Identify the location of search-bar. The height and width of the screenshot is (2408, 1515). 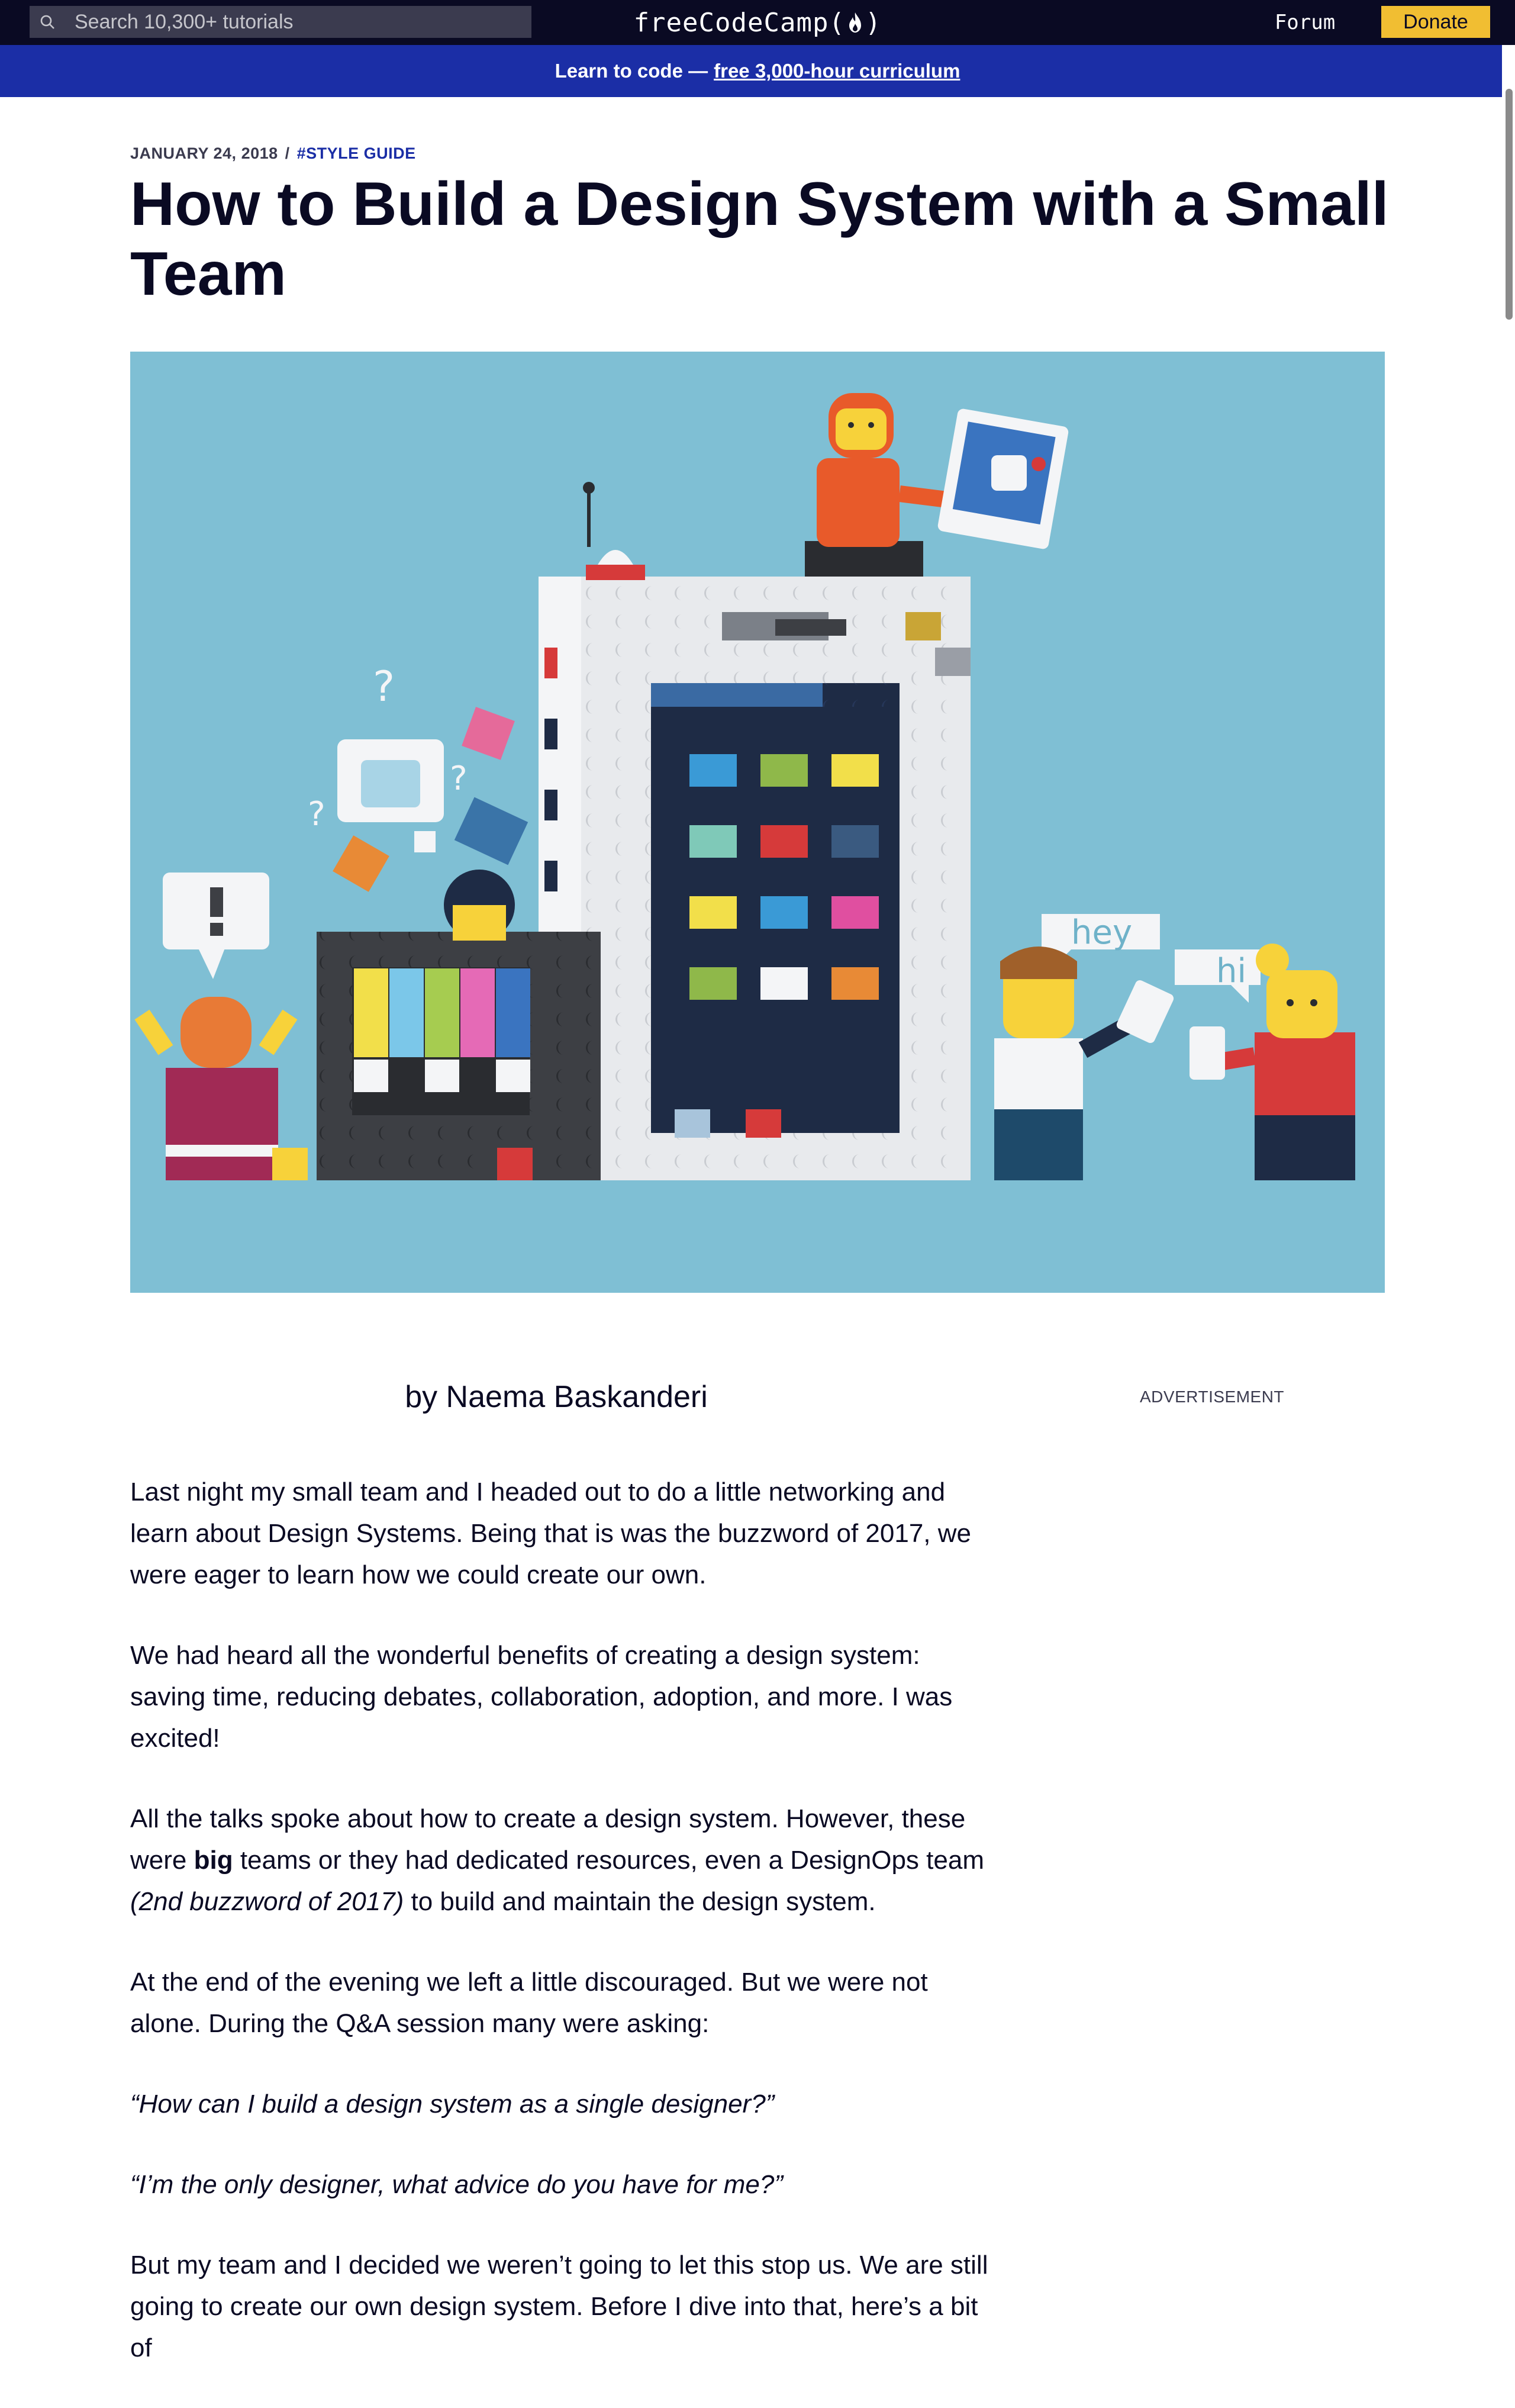
(280, 22).